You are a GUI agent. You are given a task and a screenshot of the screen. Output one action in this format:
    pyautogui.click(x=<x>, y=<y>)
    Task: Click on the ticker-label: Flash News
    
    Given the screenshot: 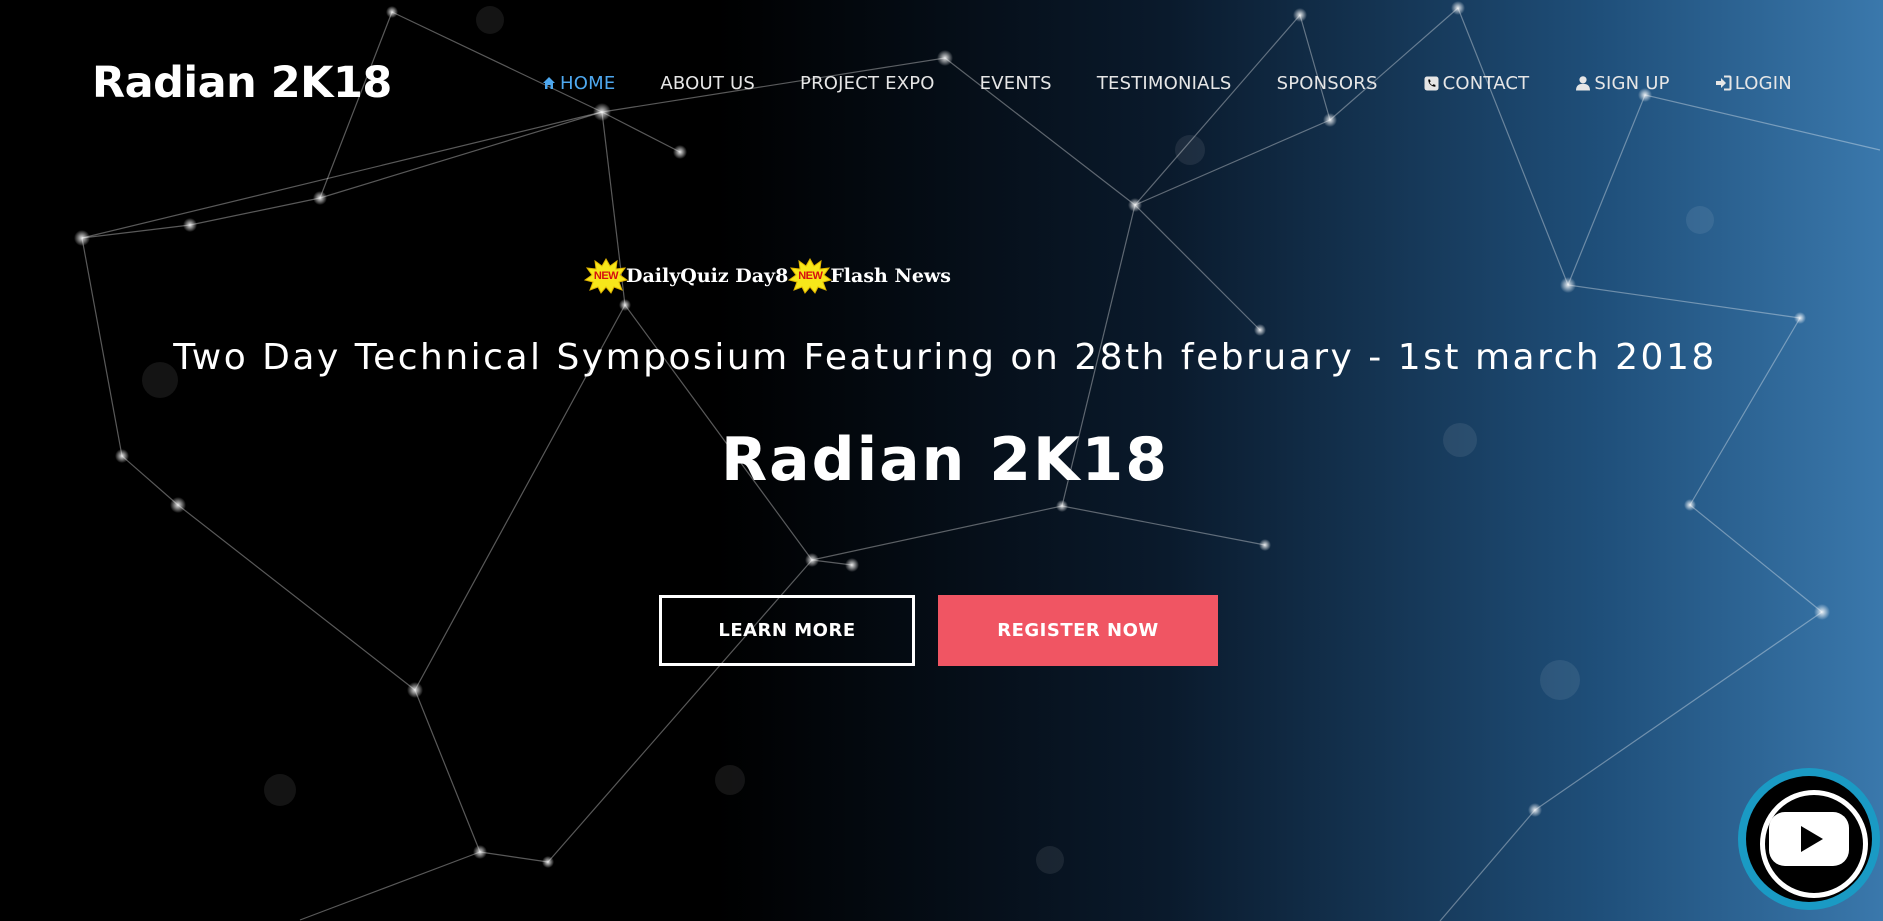 What is the action you would take?
    pyautogui.click(x=890, y=276)
    